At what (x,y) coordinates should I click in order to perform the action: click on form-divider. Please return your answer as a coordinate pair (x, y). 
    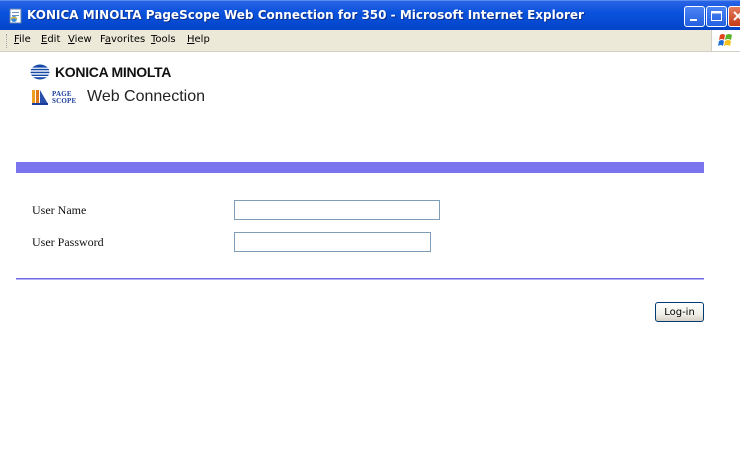
    Looking at the image, I should click on (360, 279).